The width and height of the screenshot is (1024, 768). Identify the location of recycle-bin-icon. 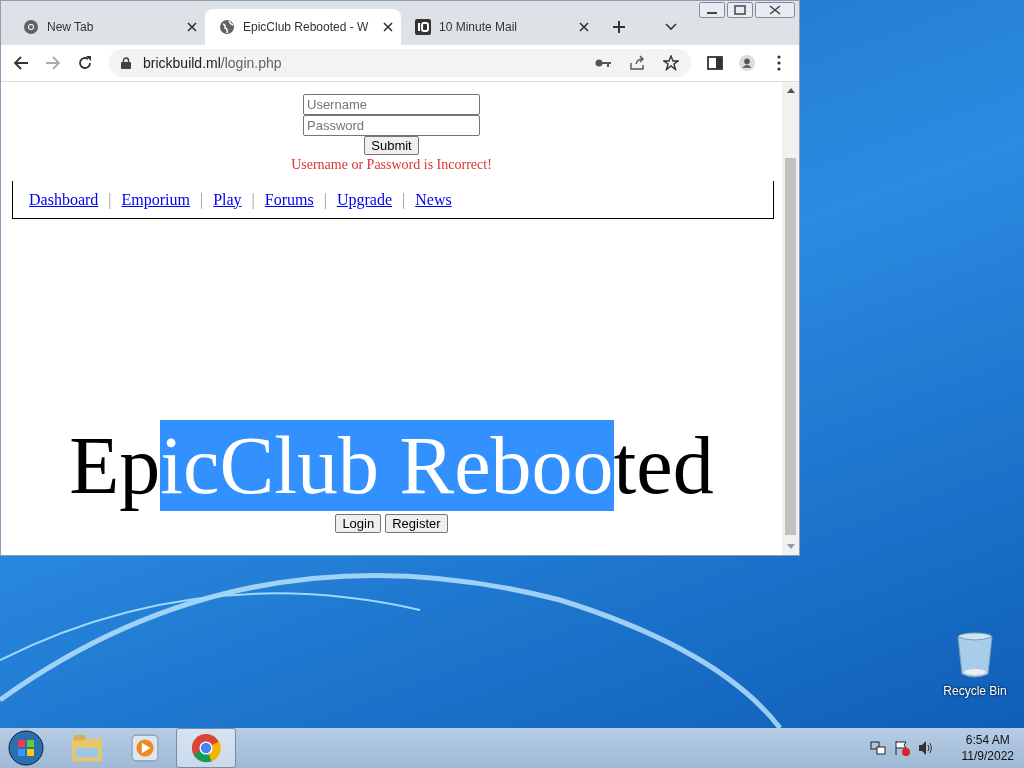
(975, 655).